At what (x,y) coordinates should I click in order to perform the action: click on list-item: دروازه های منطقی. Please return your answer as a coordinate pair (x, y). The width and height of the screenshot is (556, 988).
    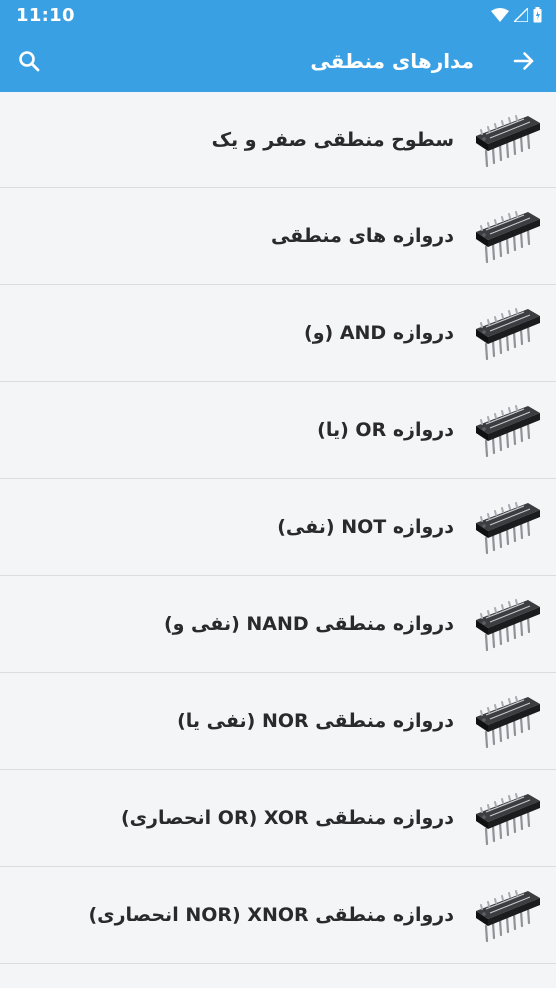
    Looking at the image, I should click on (278, 236).